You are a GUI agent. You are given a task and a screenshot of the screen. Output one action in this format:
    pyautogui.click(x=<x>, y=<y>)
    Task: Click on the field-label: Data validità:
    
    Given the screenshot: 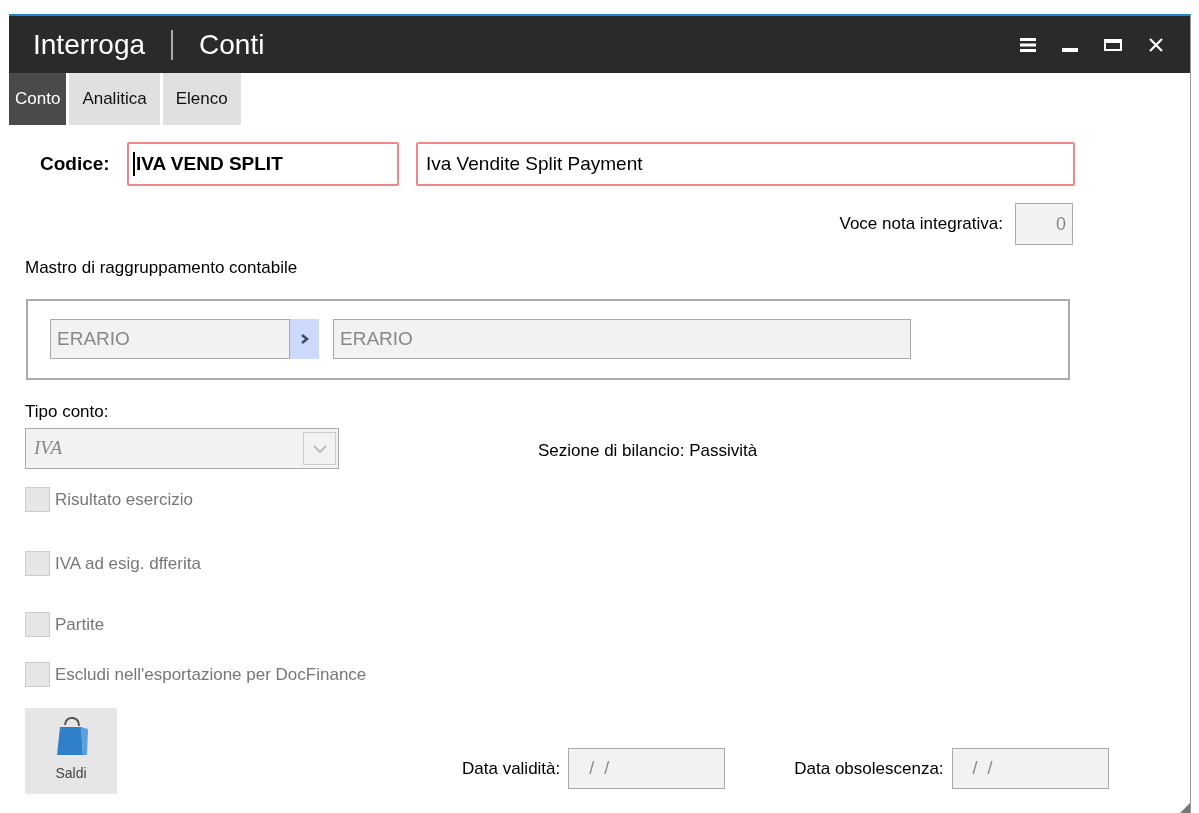 What is the action you would take?
    pyautogui.click(x=511, y=768)
    